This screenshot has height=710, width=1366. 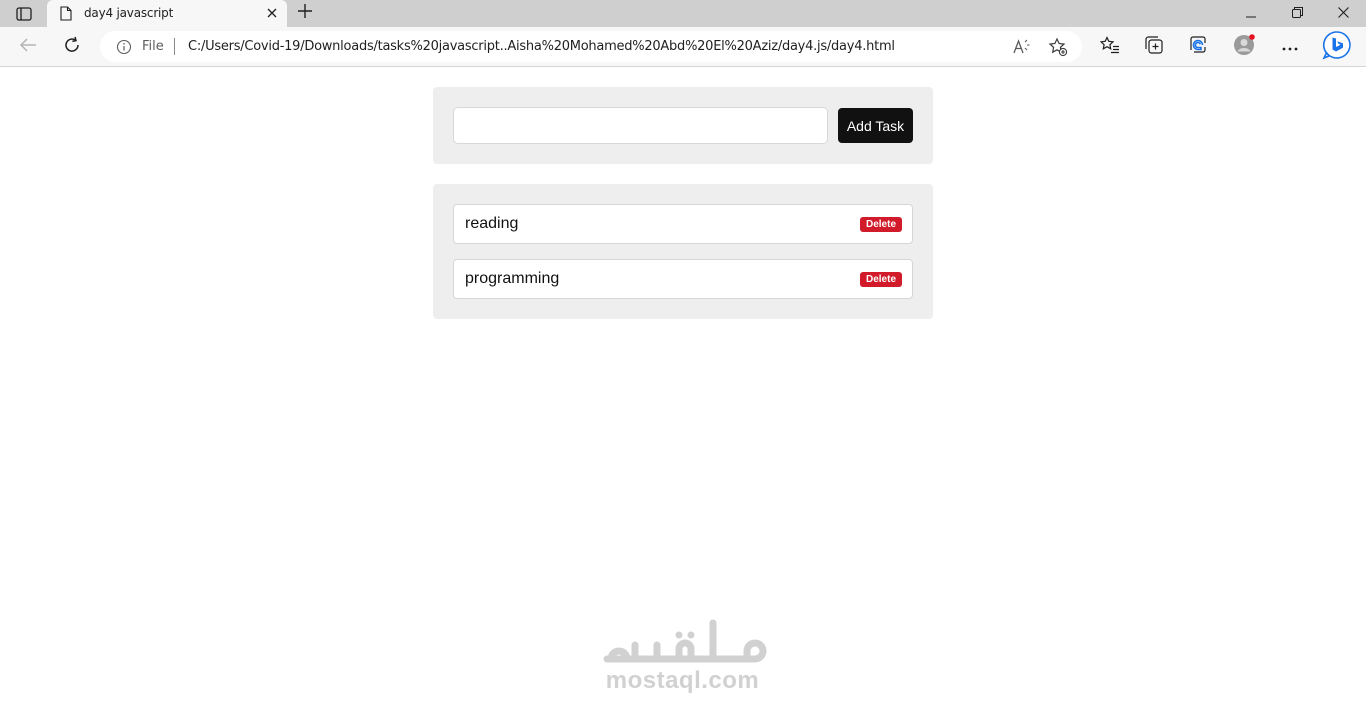 What do you see at coordinates (153, 46) in the screenshot?
I see `address-scheme-label: File` at bounding box center [153, 46].